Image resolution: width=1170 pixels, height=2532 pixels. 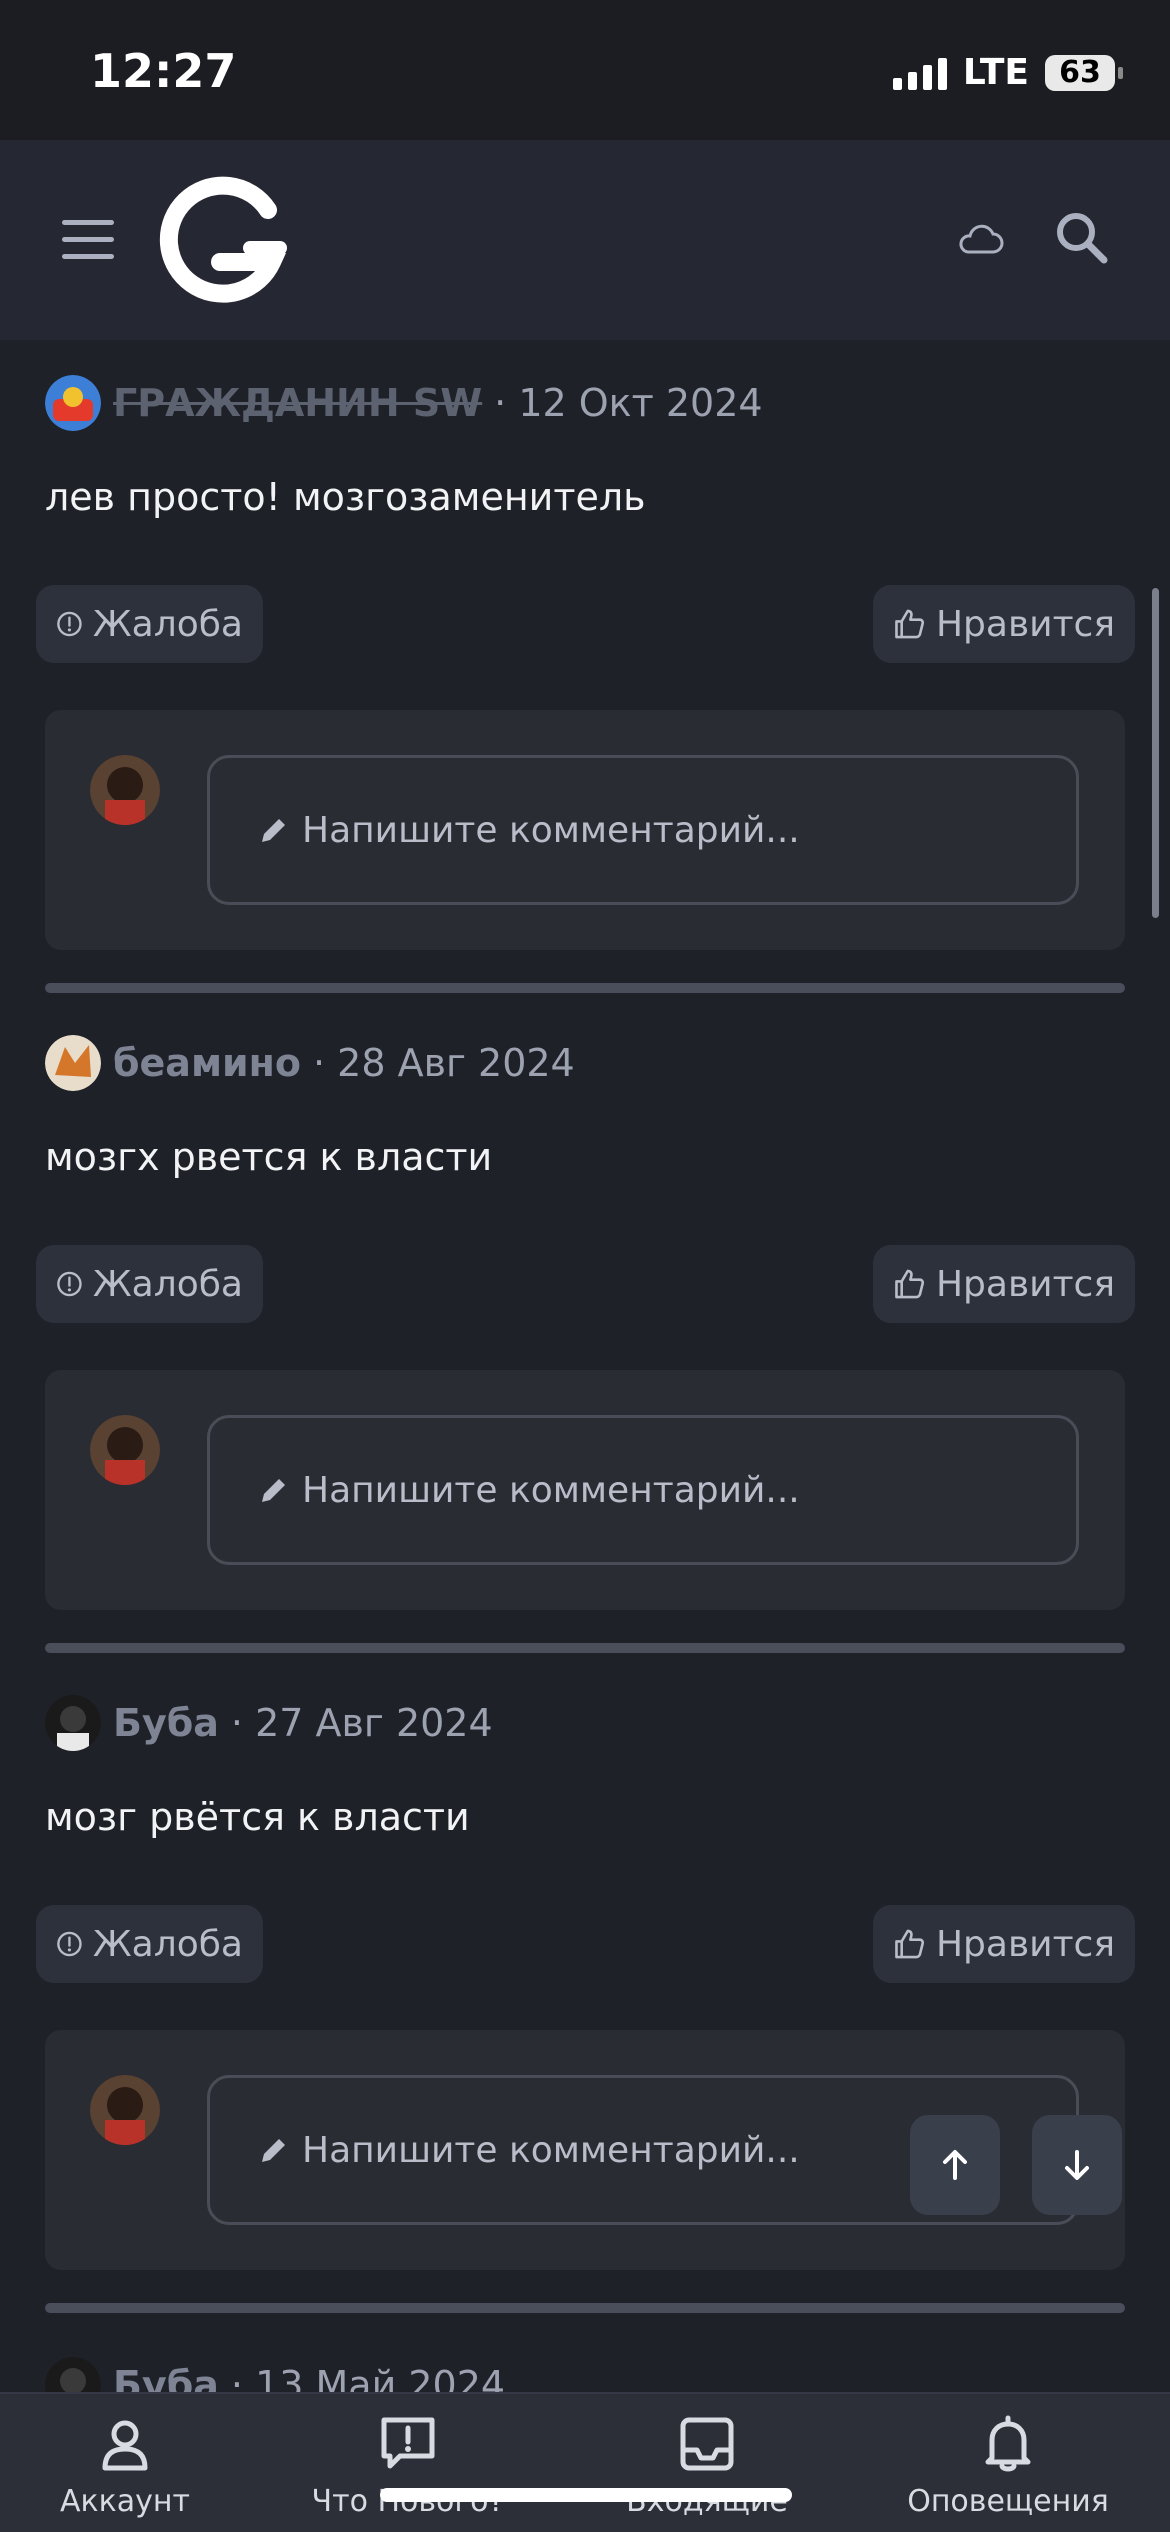 I want to click on home-indicator, so click(x=586, y=2495).